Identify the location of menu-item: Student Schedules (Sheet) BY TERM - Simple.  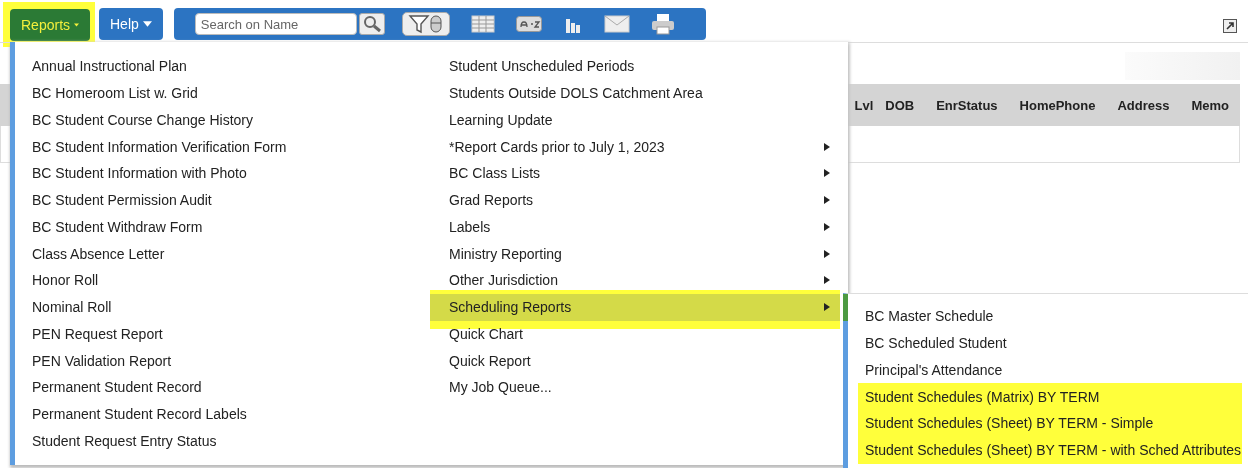
(1050, 423).